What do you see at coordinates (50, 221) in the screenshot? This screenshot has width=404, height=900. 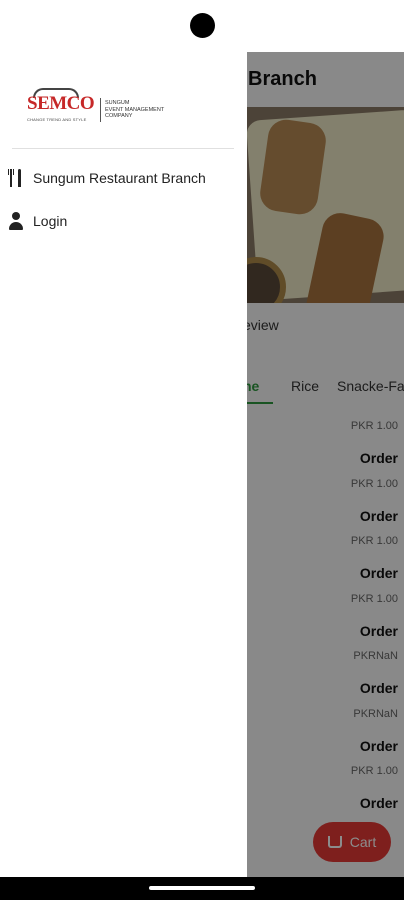 I see `drawer-item-label: Login` at bounding box center [50, 221].